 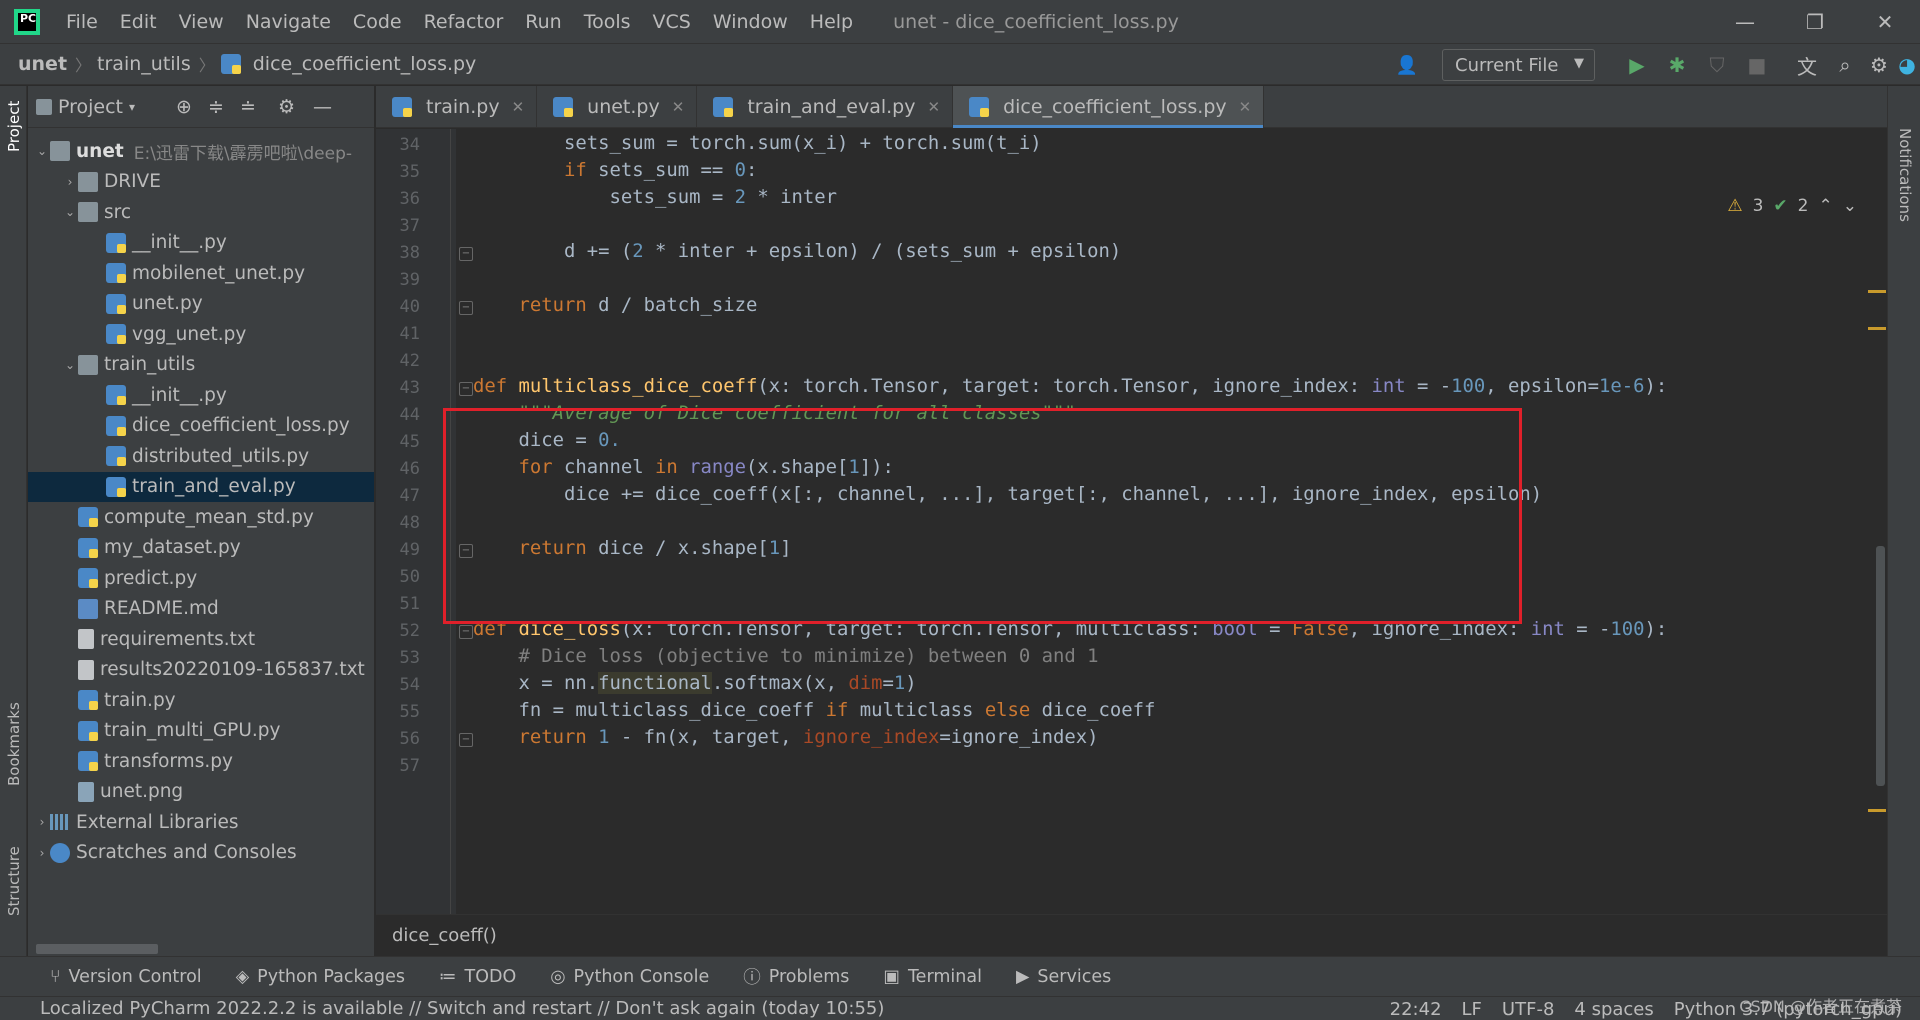 I want to click on vertical-scrollbar, so click(x=1880, y=666).